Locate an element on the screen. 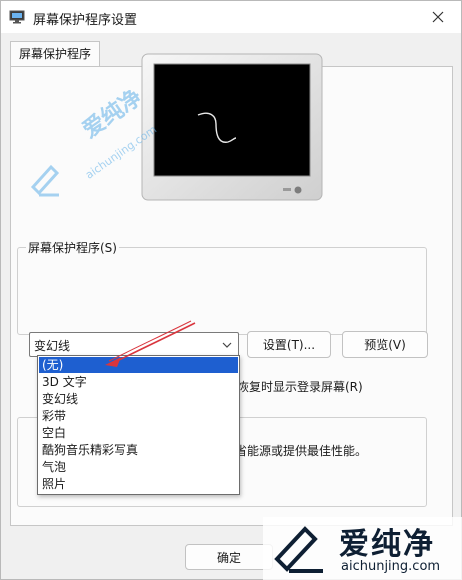 The height and width of the screenshot is (580, 462). dropdown-option-ribbons: 彩带 is located at coordinates (138, 416).